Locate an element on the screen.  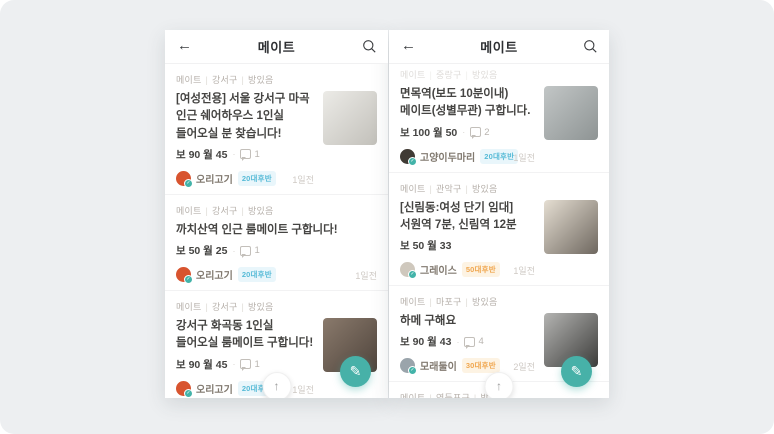
post-price: 보 50 월 33 is located at coordinates (467, 245).